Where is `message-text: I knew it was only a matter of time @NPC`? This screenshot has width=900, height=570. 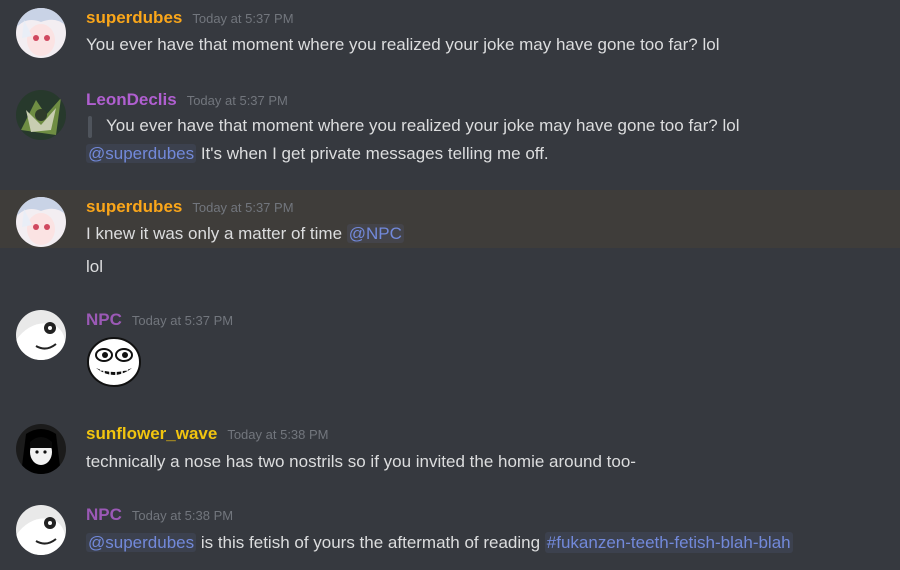 message-text: I knew it was only a matter of time @NPC is located at coordinates (245, 234).